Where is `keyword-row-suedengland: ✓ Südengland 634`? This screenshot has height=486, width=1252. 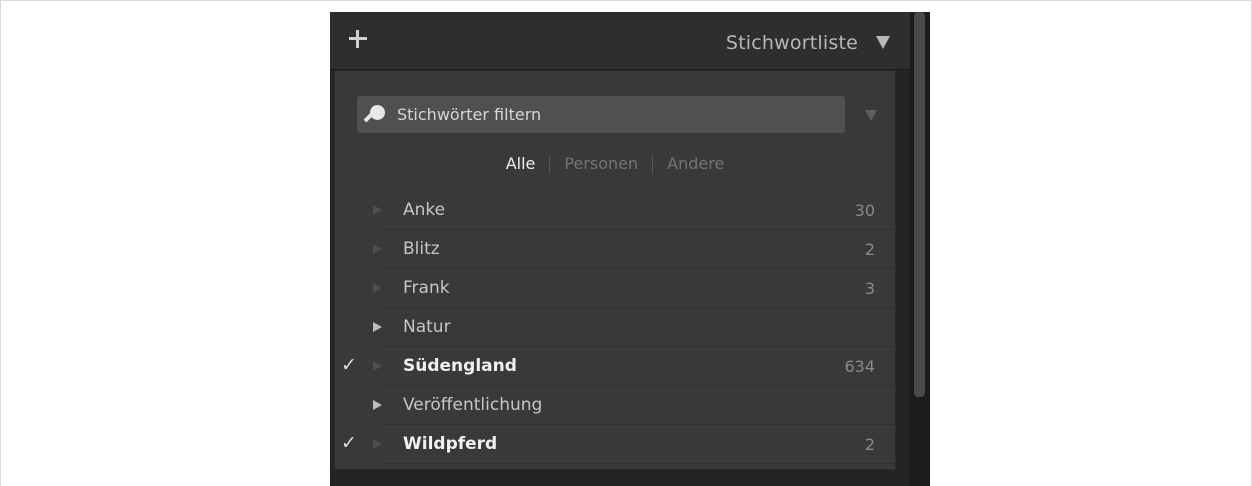
keyword-row-suedengland: ✓ Südengland 634 is located at coordinates (615, 366).